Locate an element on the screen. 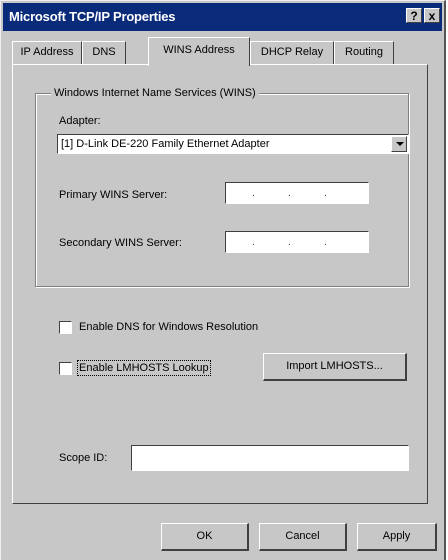 This screenshot has height=560, width=448. primary-wins-label: Primary WINS Server: is located at coordinates (113, 195).